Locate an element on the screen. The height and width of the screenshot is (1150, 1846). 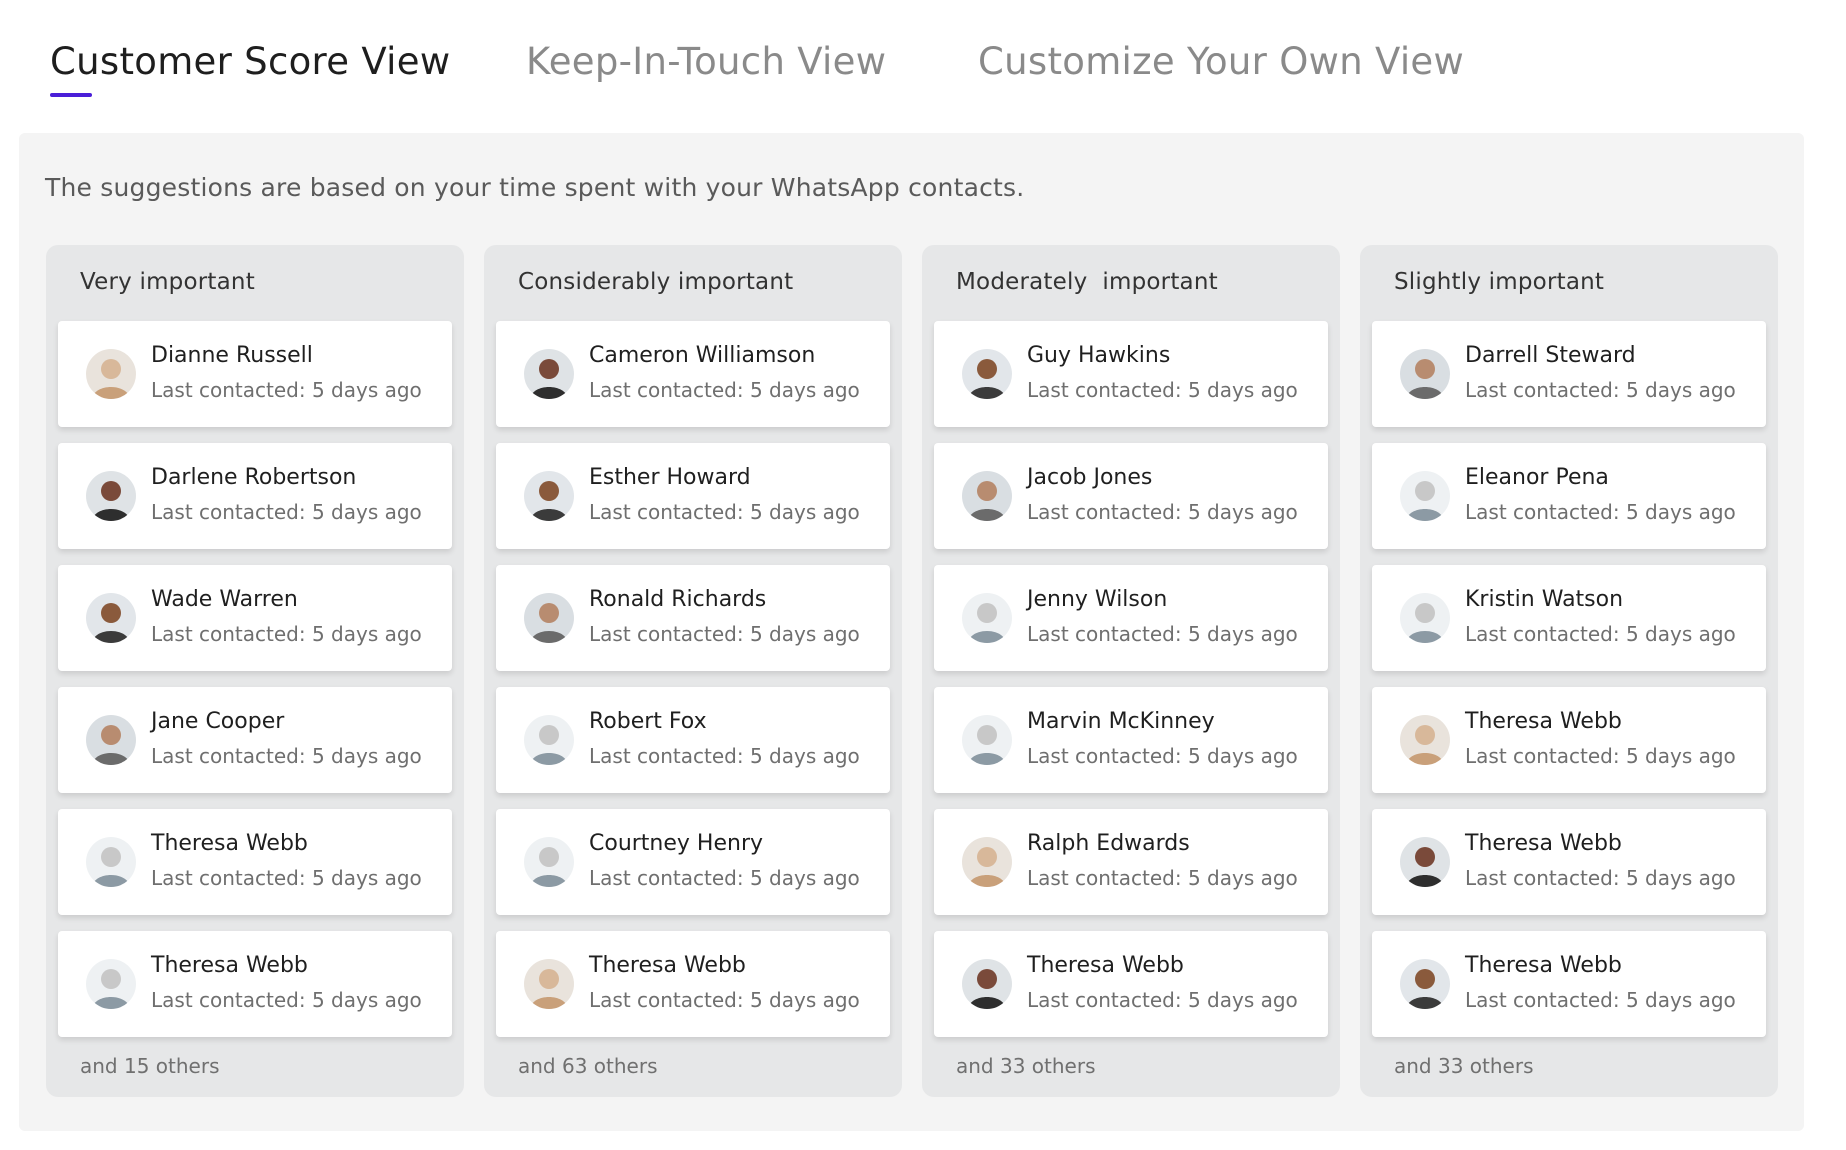
tab-customize-your-own-view: Customize Your Own View is located at coordinates (1221, 62).